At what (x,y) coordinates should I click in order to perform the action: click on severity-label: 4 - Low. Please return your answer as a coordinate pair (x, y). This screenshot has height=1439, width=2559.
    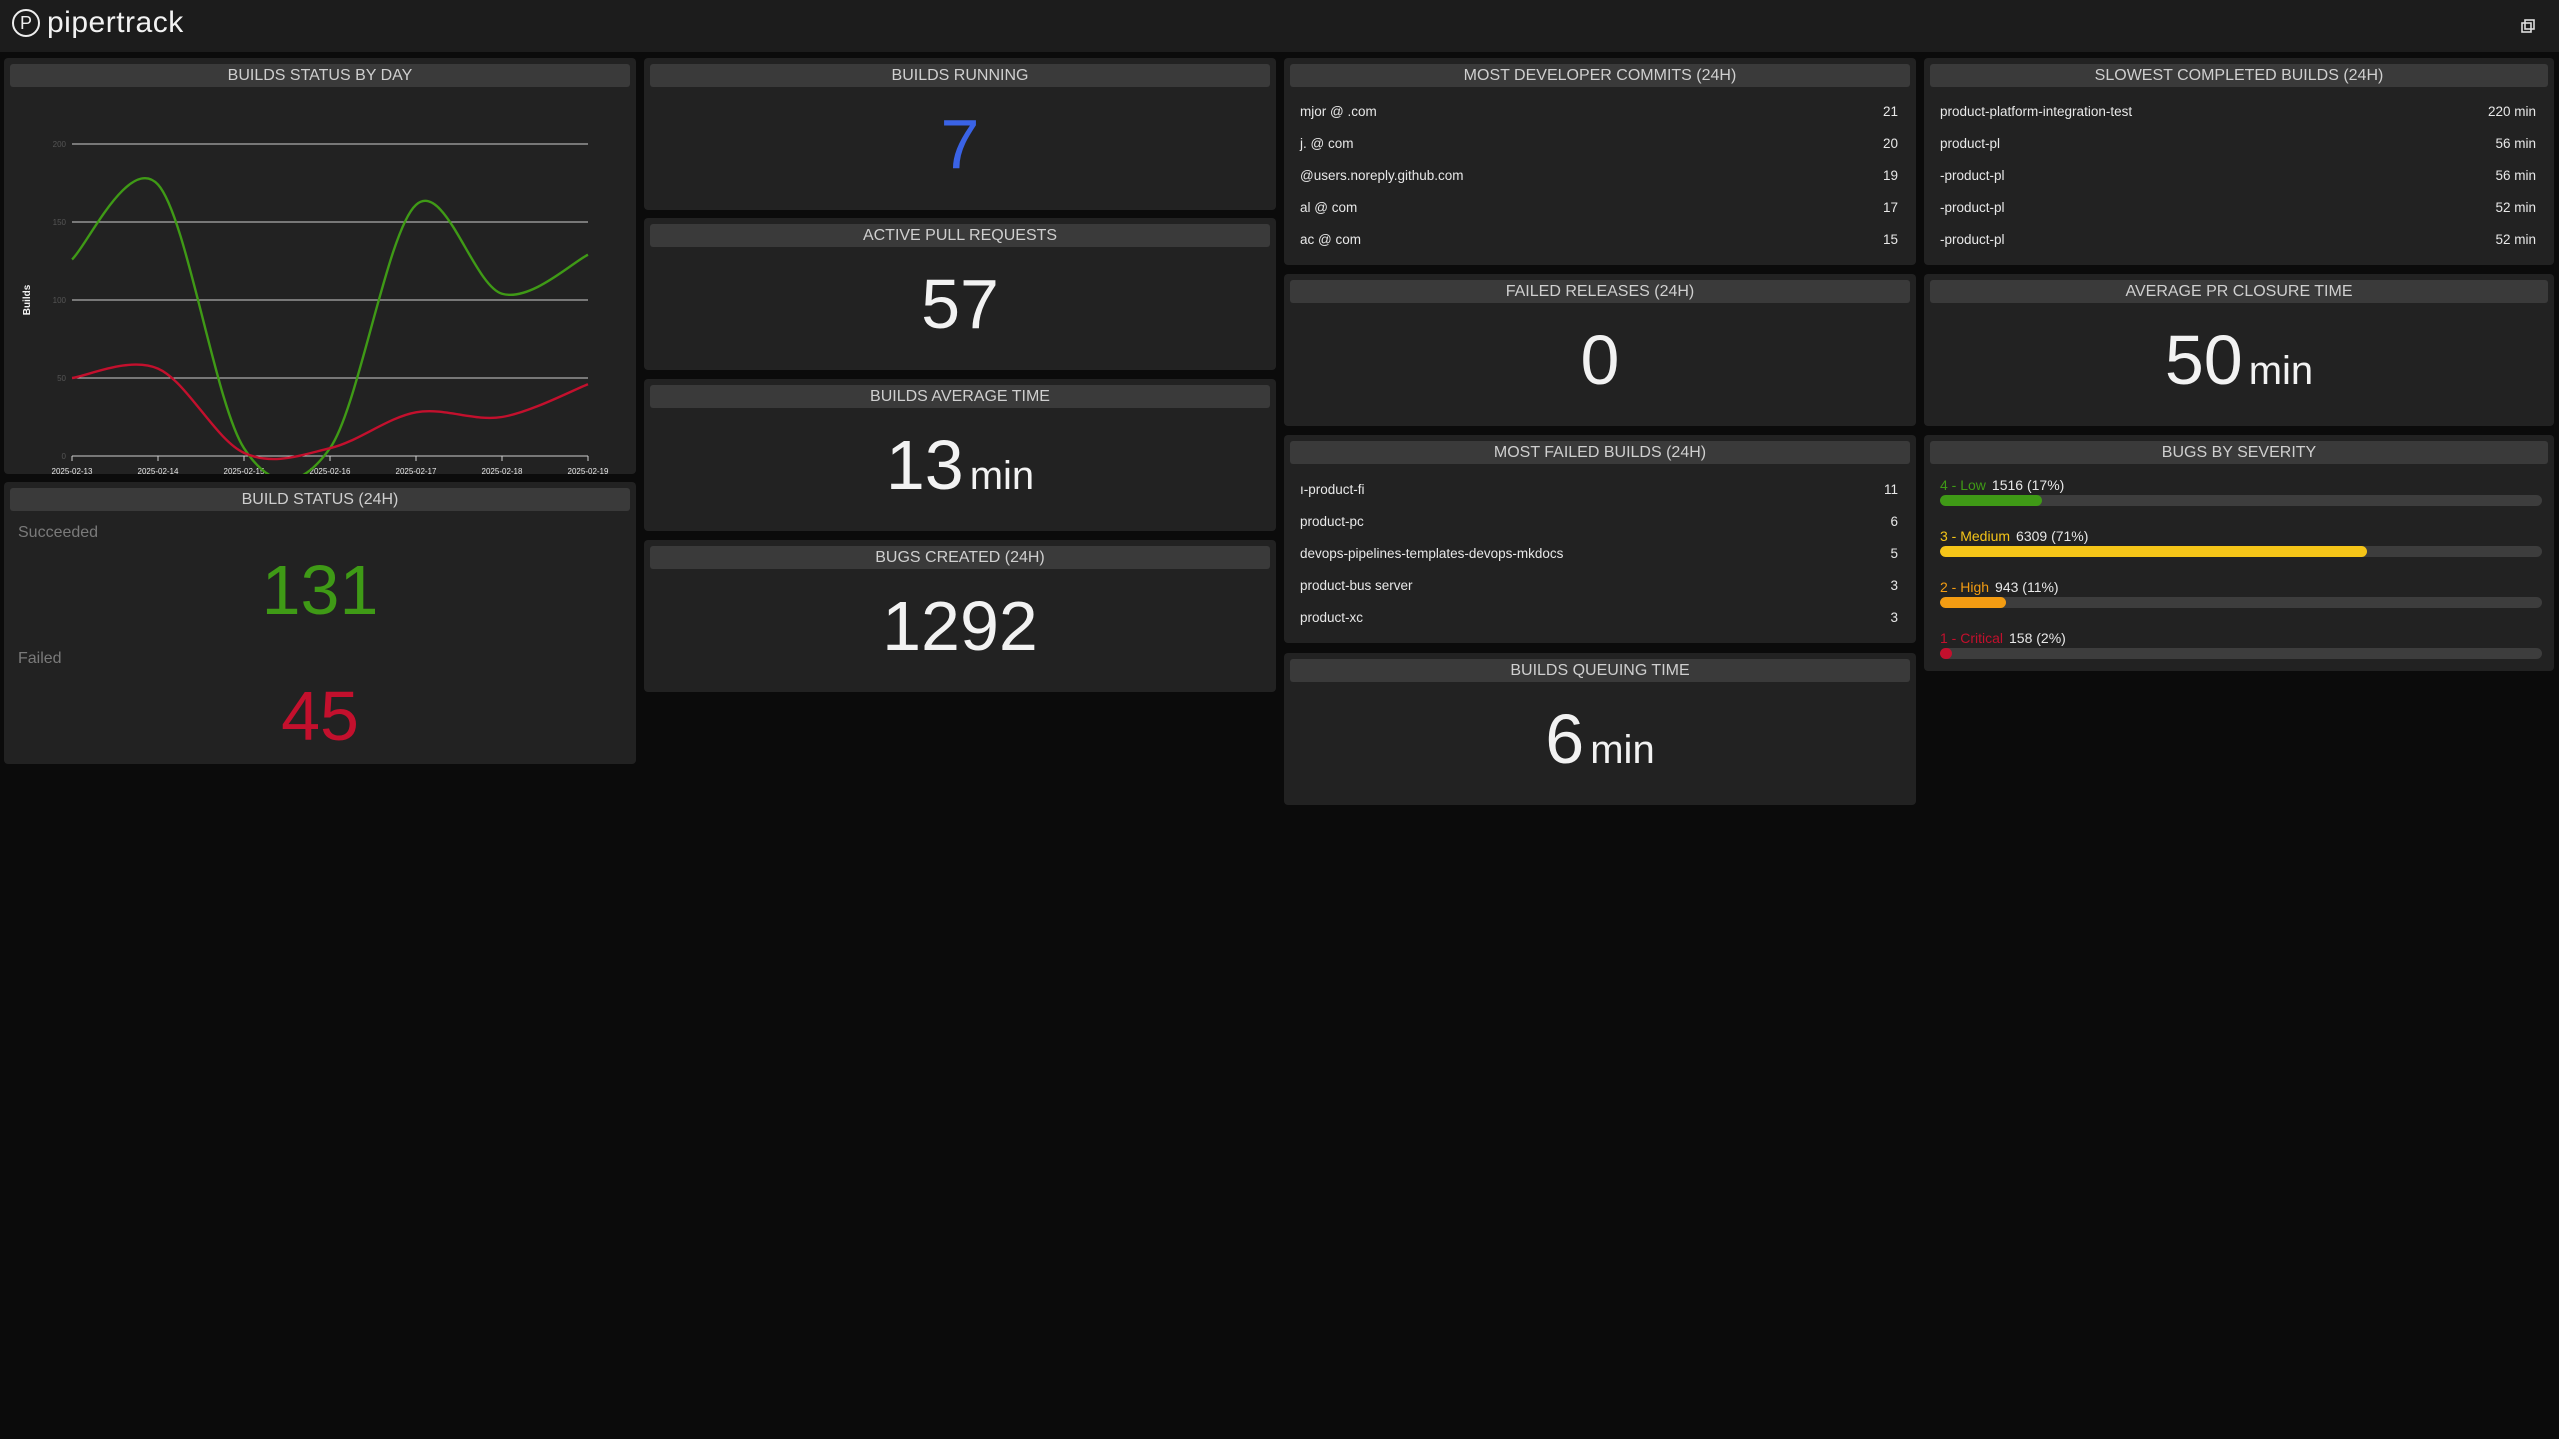
    Looking at the image, I should click on (1963, 485).